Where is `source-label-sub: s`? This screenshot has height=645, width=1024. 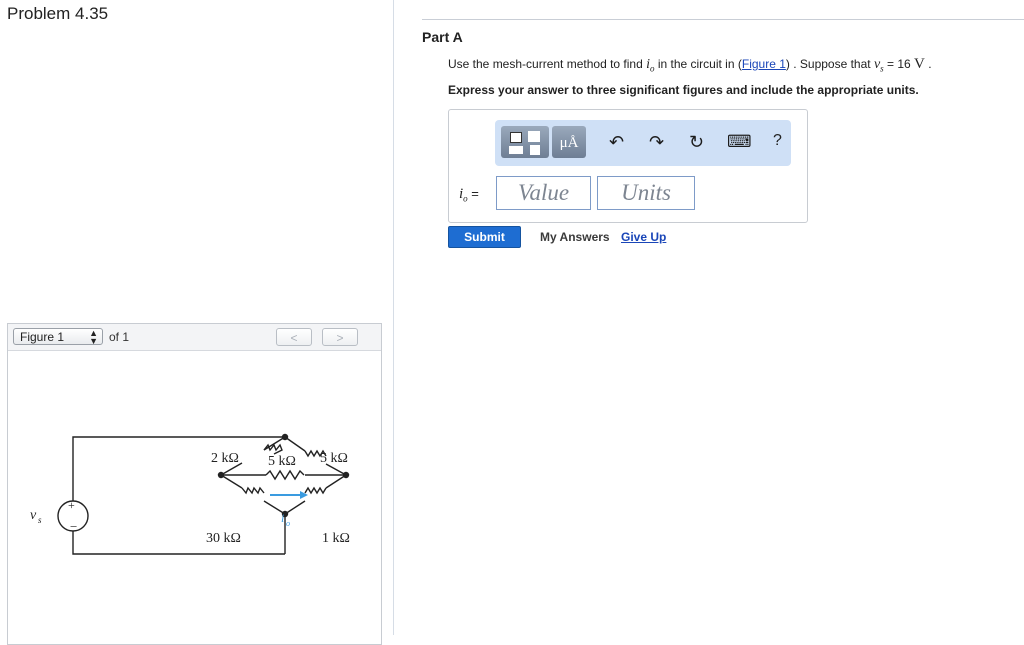
source-label-sub: s is located at coordinates (40, 520).